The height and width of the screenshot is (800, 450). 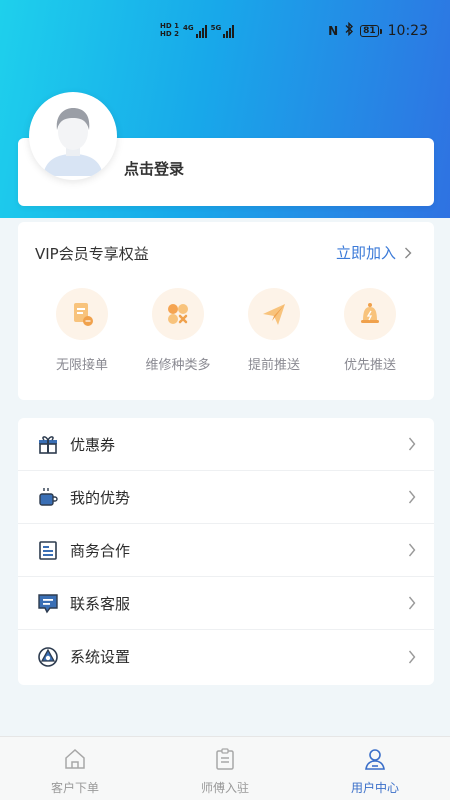 I want to click on bluetooth-icon, so click(x=349, y=30).